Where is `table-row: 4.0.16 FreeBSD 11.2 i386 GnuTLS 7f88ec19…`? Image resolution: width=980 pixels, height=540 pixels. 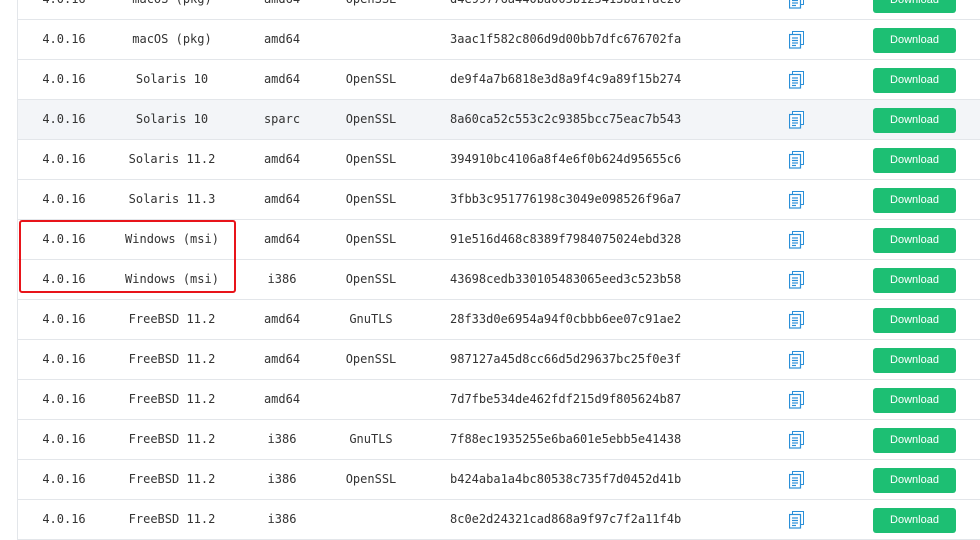
table-row: 4.0.16 FreeBSD 11.2 i386 GnuTLS 7f88ec19… is located at coordinates (498, 440).